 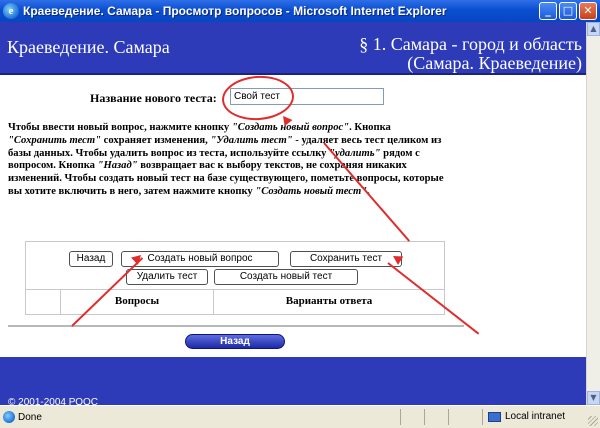 What do you see at coordinates (535, 416) in the screenshot?
I see `zone-label: Local intranet` at bounding box center [535, 416].